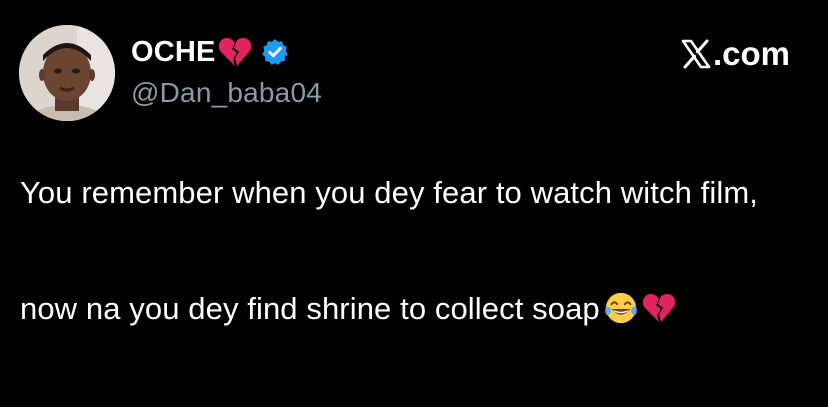 This screenshot has height=407, width=828. Describe the element at coordinates (696, 54) in the screenshot. I see `x-logo-icon` at that location.